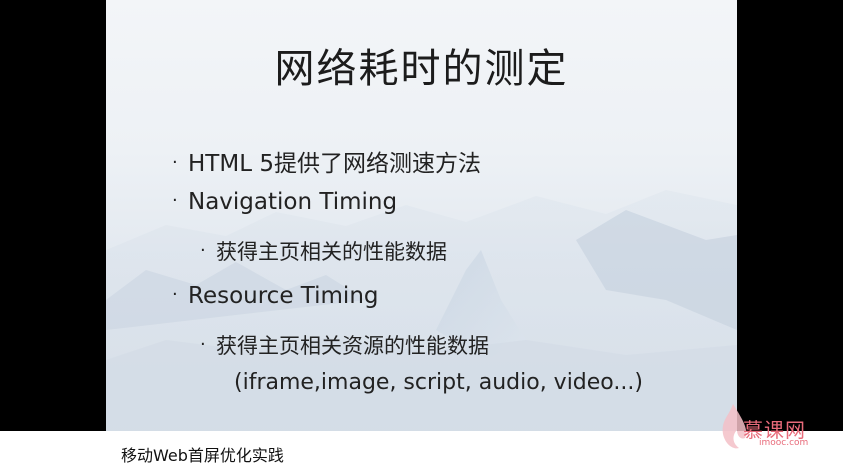 This screenshot has height=469, width=843. Describe the element at coordinates (334, 164) in the screenshot. I see `bullet-text: HTML 5提供了网络测速方法` at that location.